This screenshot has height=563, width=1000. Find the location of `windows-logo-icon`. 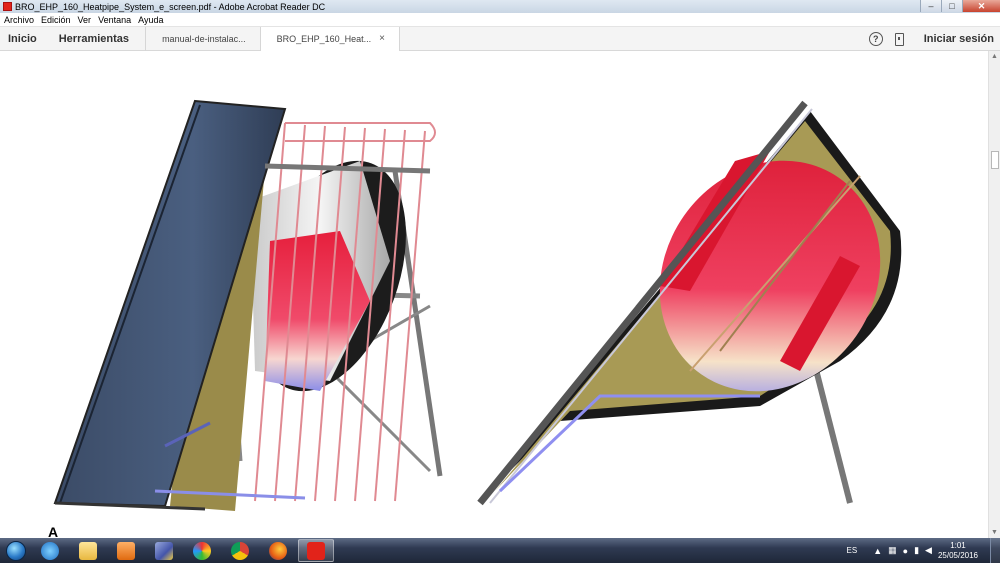

windows-logo-icon is located at coordinates (16, 550).